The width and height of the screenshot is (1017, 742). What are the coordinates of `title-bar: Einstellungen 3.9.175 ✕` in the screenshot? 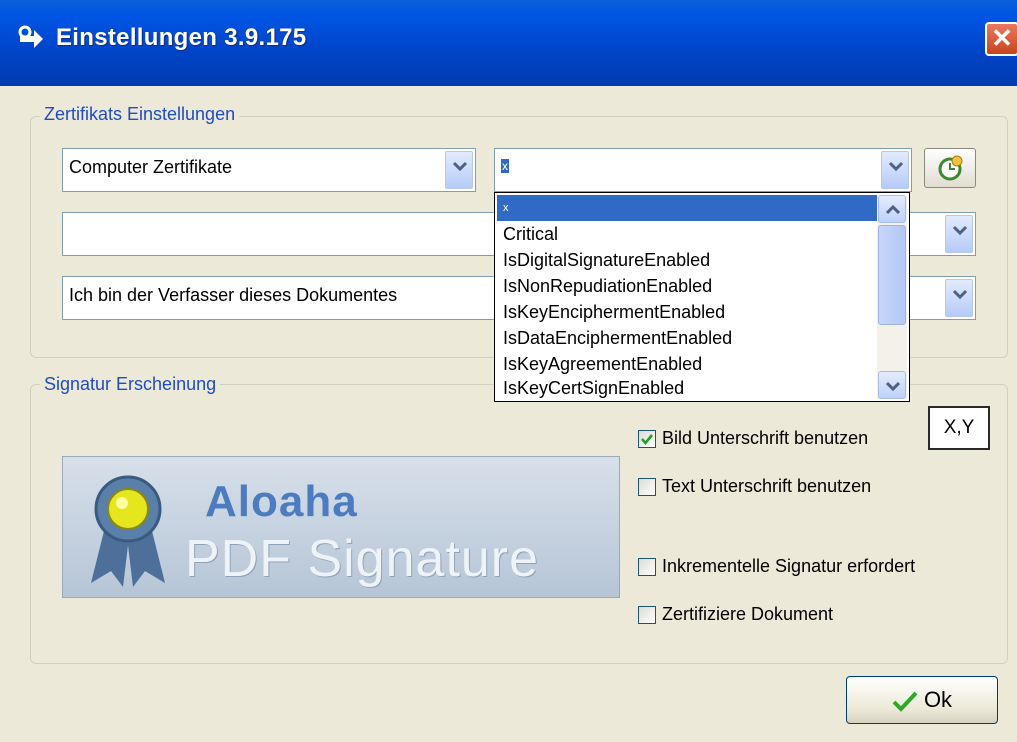 It's located at (508, 43).